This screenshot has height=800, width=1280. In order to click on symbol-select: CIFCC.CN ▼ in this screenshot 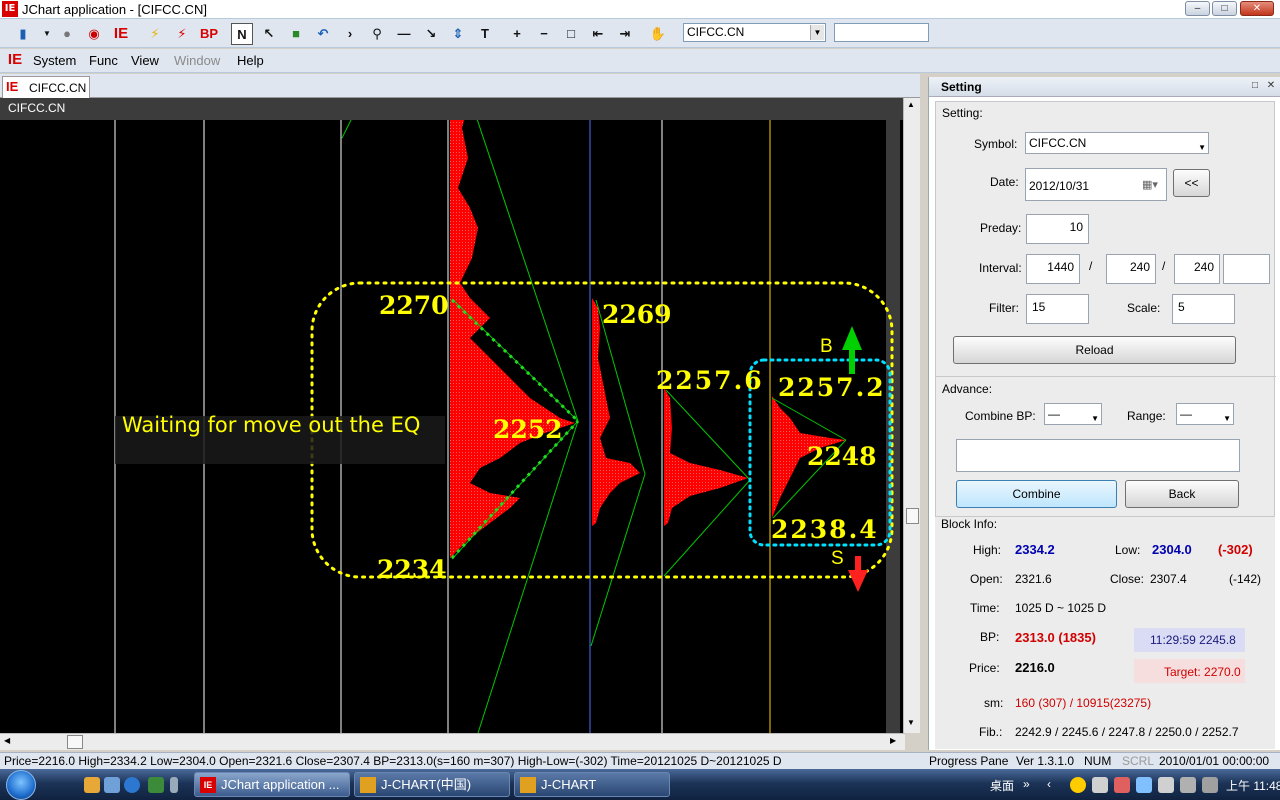, I will do `click(754, 32)`.